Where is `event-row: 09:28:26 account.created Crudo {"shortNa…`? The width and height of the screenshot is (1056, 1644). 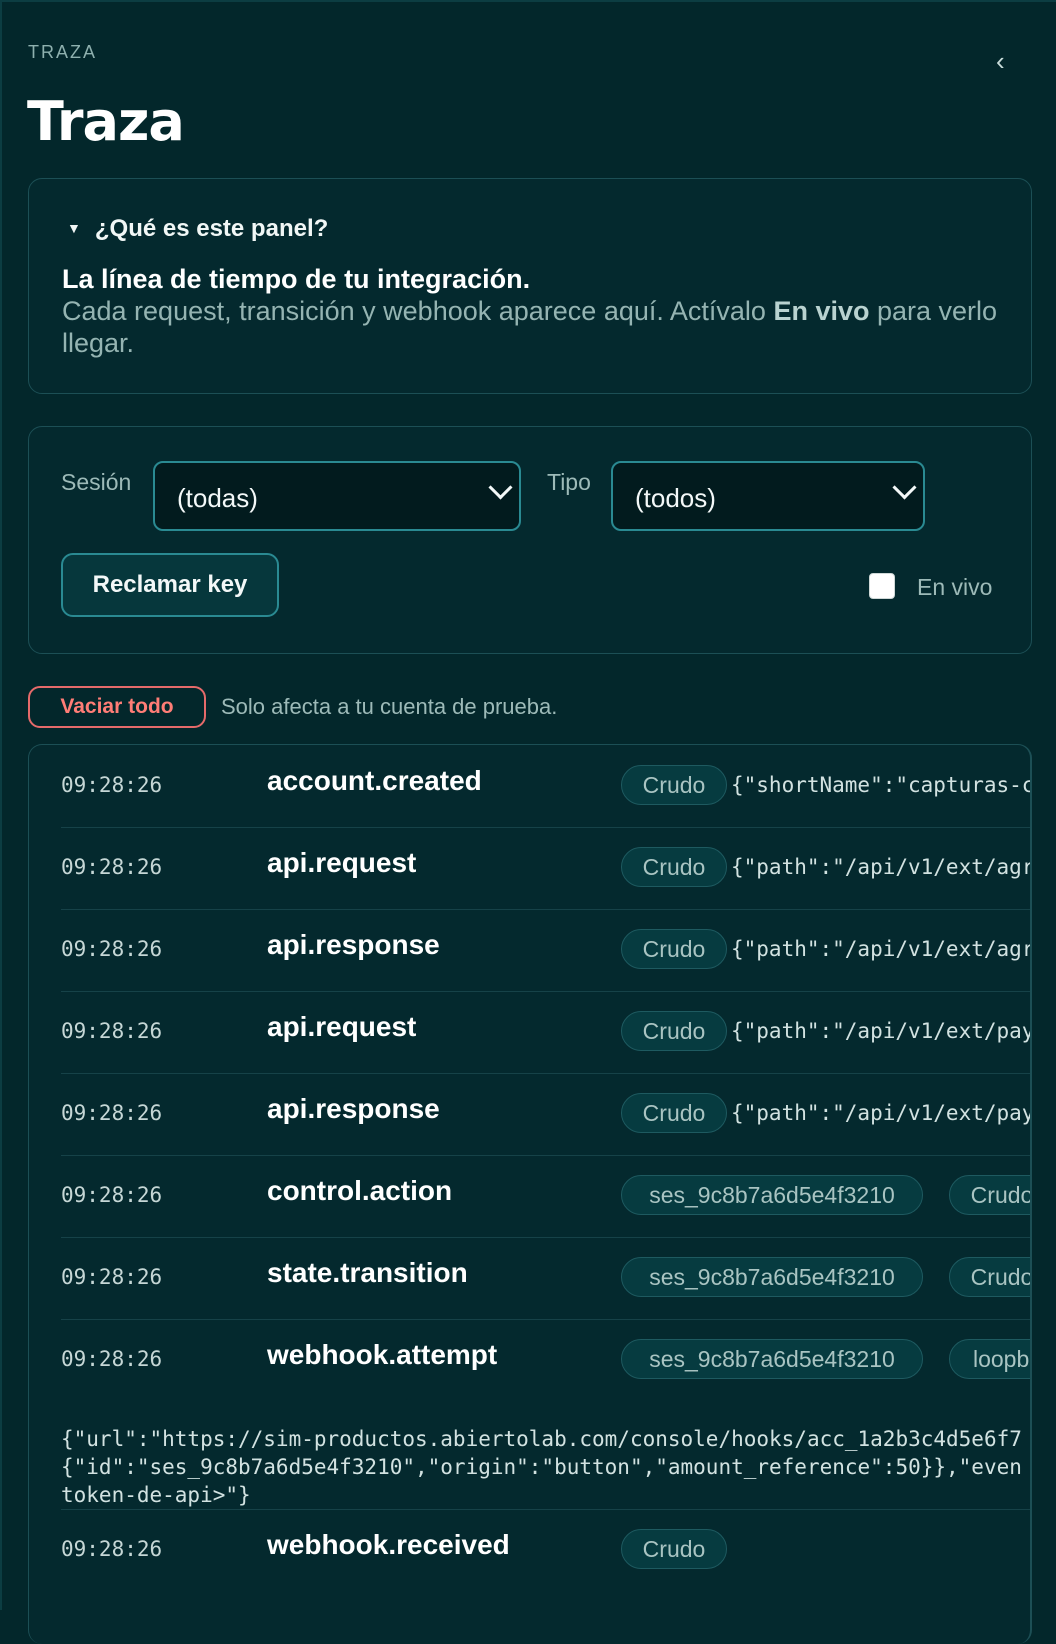
event-row: 09:28:26 account.created Crudo {"shortNa… is located at coordinates (546, 786).